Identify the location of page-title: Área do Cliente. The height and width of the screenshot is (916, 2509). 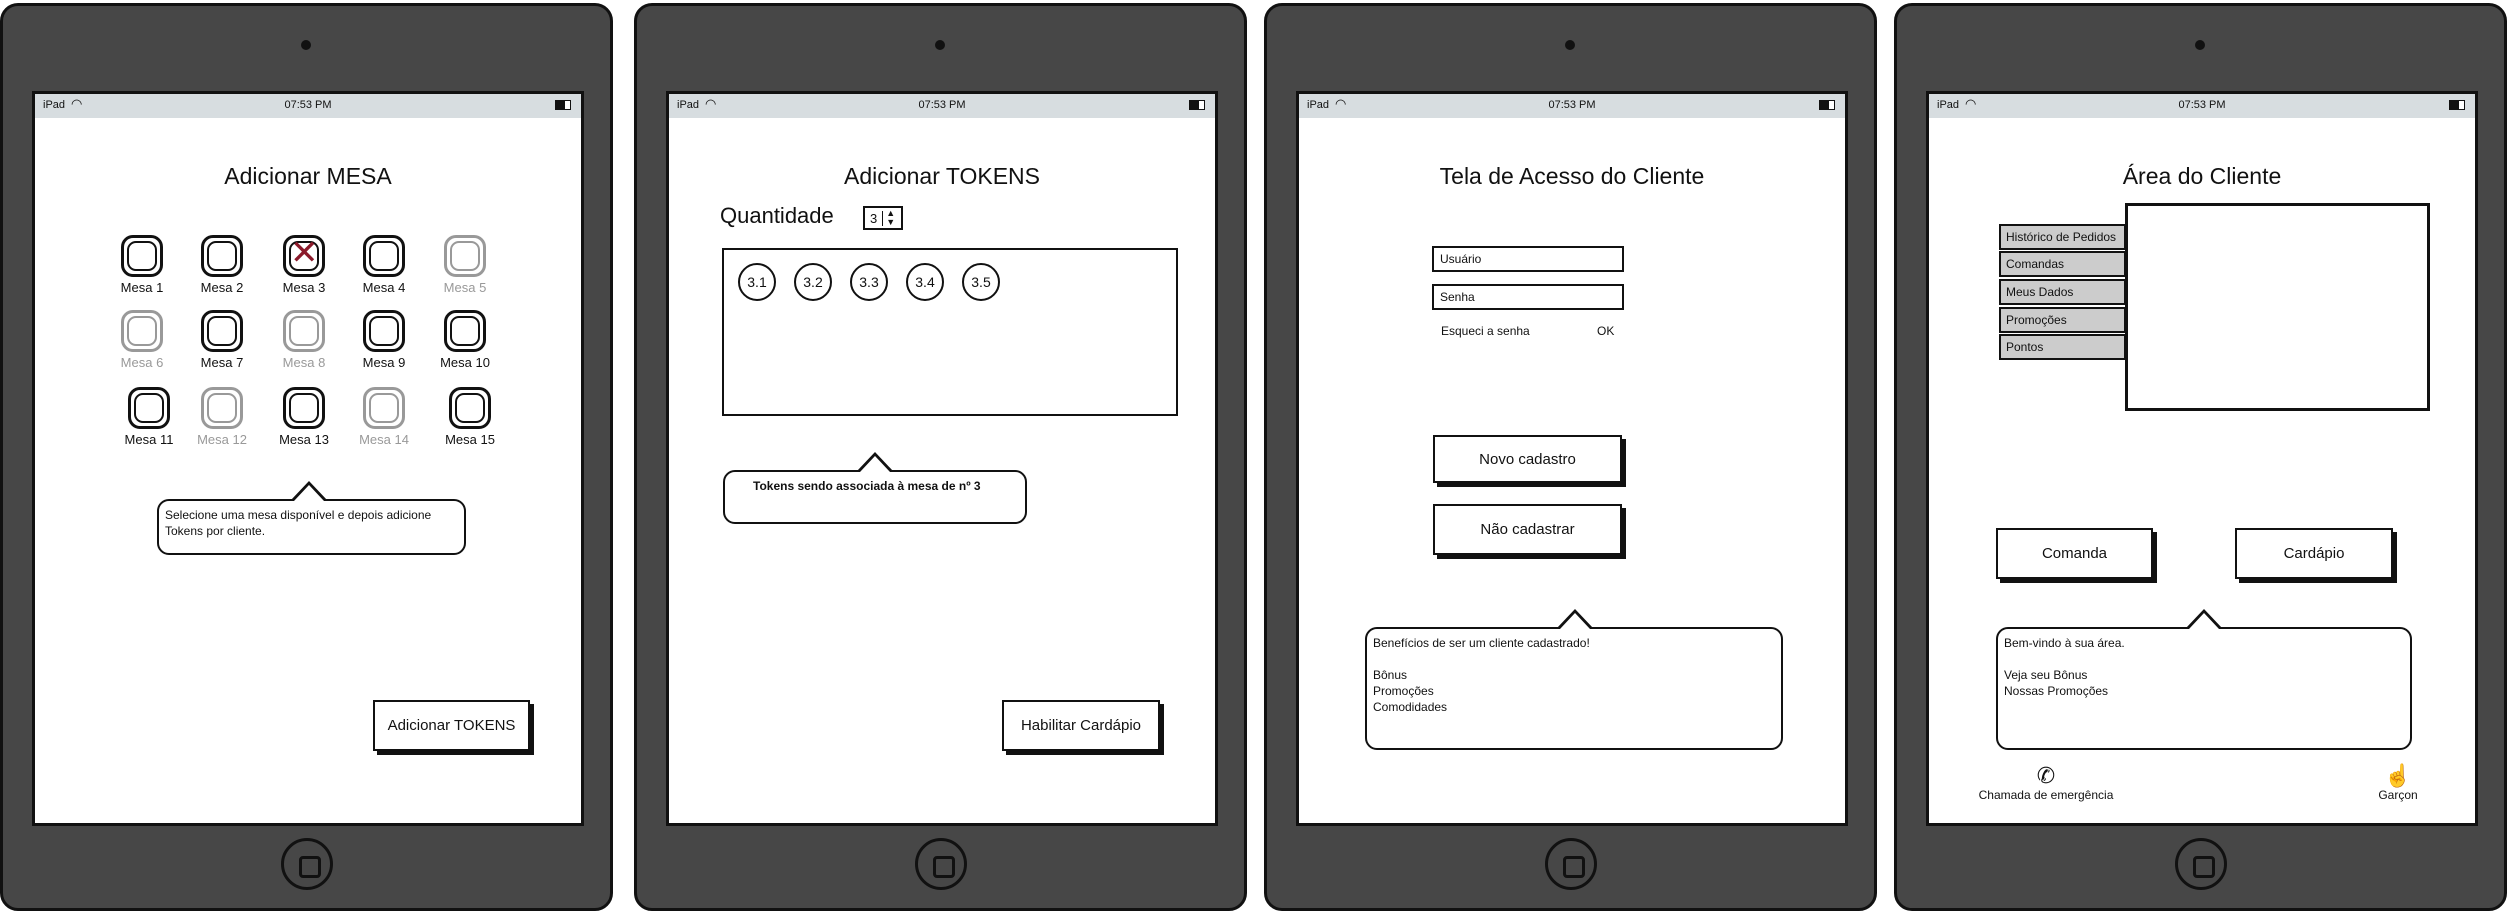
(2202, 176).